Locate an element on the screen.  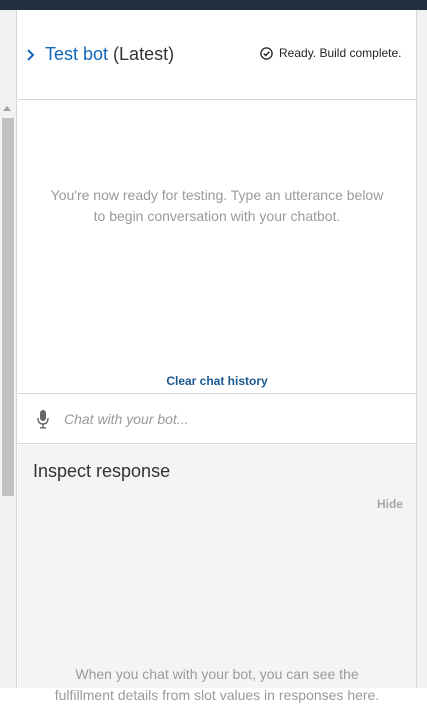
scrollbar-thumb is located at coordinates (8, 307).